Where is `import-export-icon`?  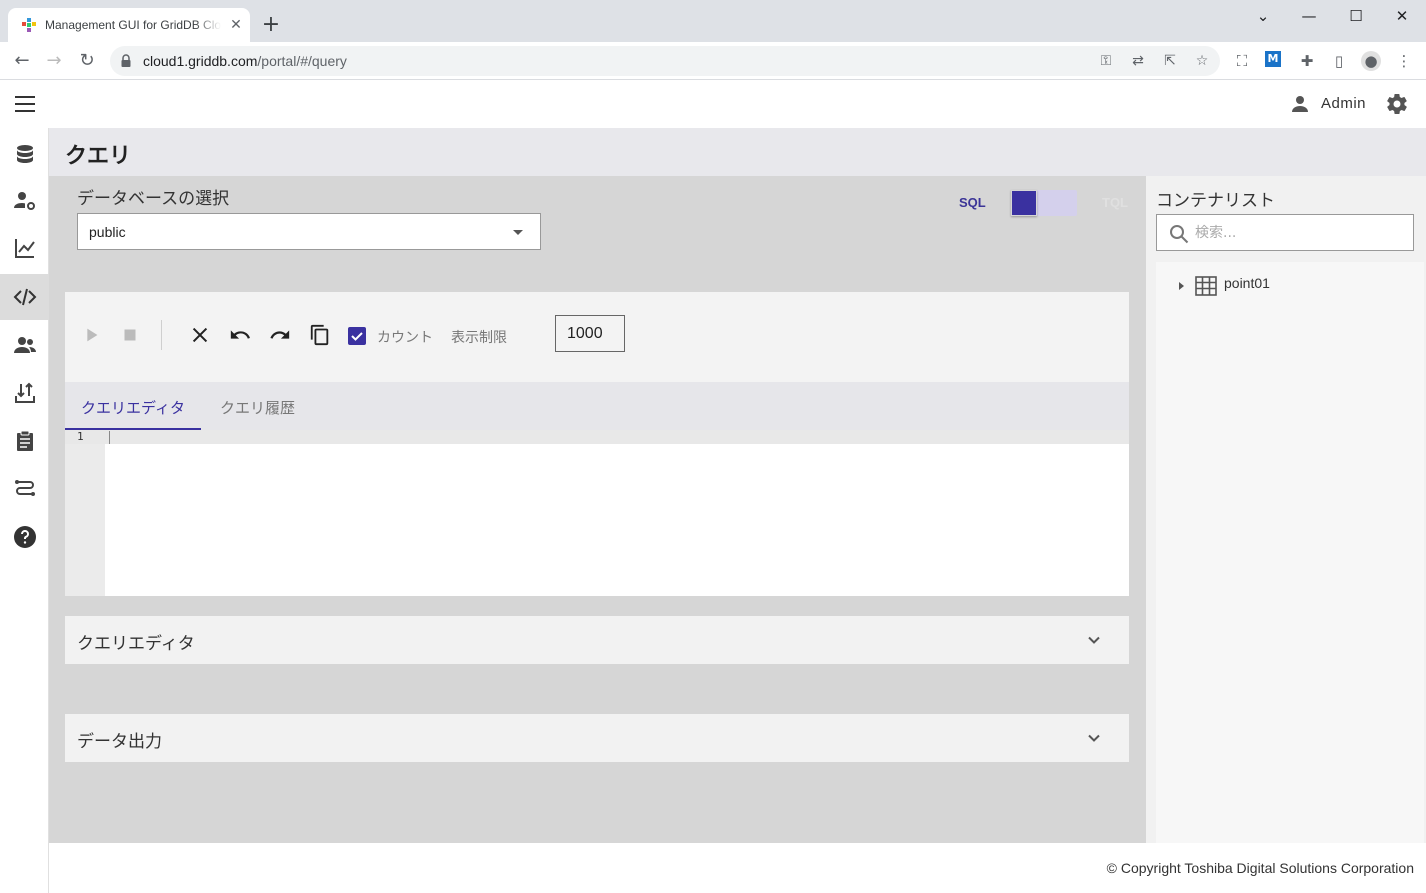 import-export-icon is located at coordinates (24, 392).